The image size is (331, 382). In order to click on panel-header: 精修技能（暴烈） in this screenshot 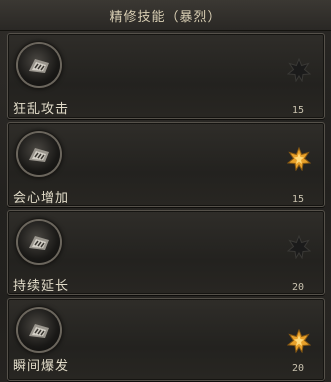, I will do `click(165, 15)`.